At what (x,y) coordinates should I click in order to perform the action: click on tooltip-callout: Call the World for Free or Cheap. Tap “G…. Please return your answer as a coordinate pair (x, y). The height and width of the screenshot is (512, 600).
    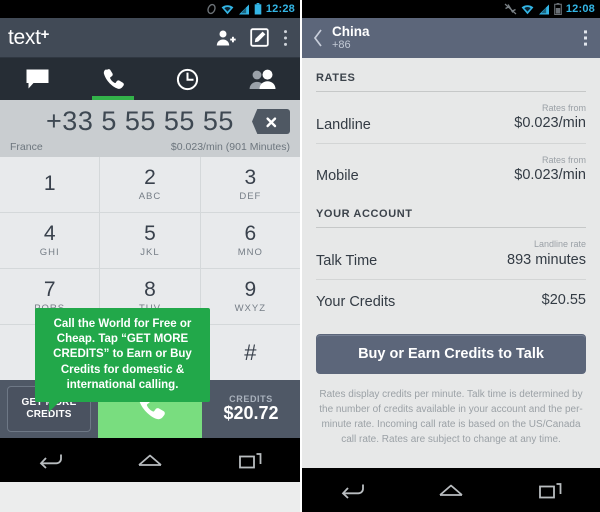
    Looking at the image, I should click on (122, 360).